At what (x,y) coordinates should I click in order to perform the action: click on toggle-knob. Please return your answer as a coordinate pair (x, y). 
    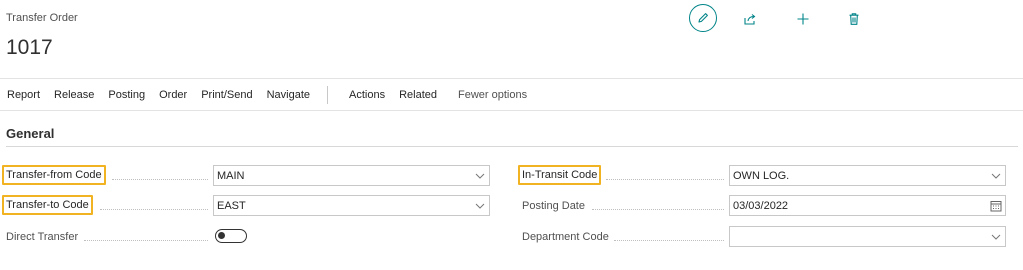
    Looking at the image, I should click on (221, 235).